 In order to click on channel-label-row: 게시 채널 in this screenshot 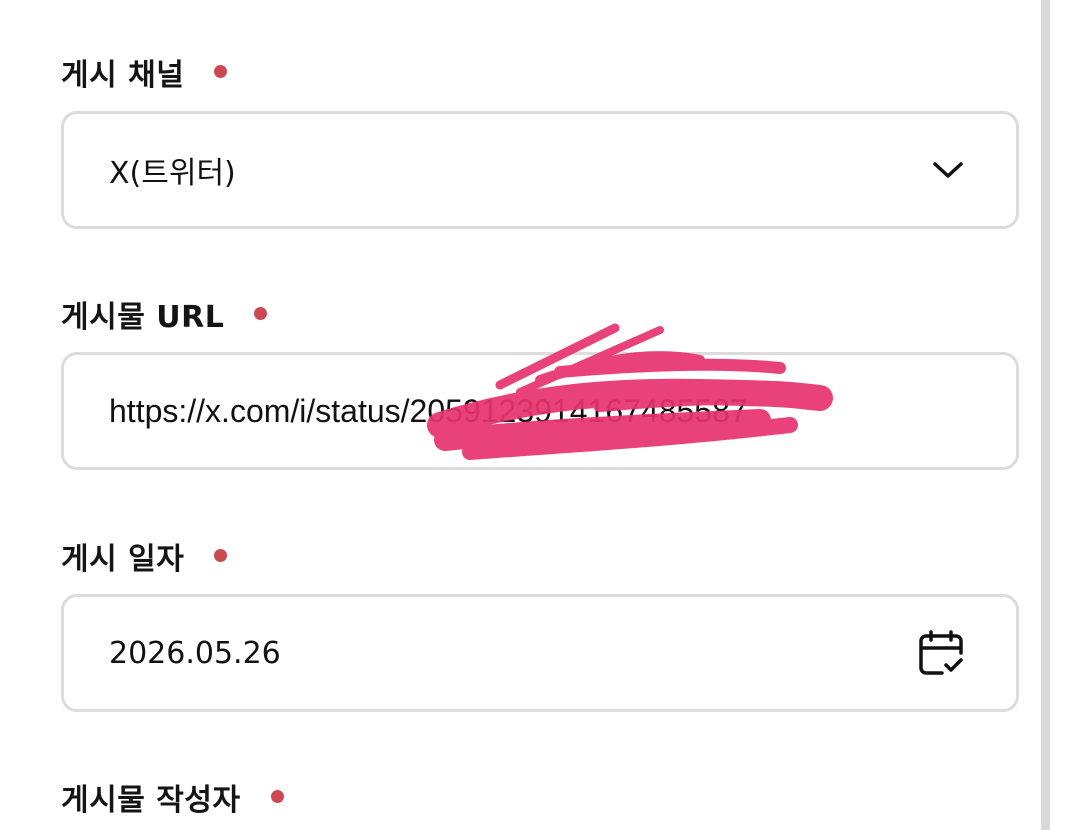, I will do `click(144, 72)`.